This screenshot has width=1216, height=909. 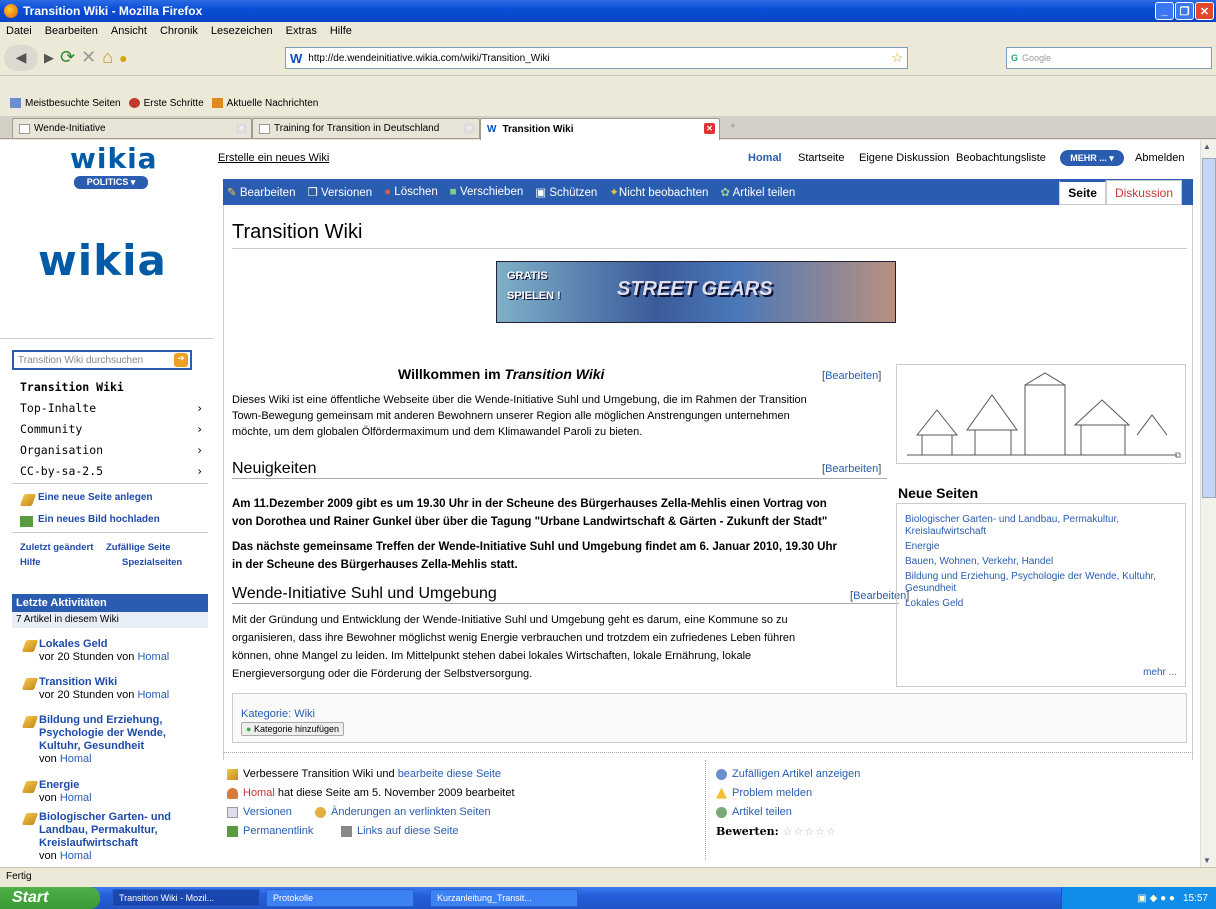 I want to click on scrollbar-thumb, so click(x=1209, y=328).